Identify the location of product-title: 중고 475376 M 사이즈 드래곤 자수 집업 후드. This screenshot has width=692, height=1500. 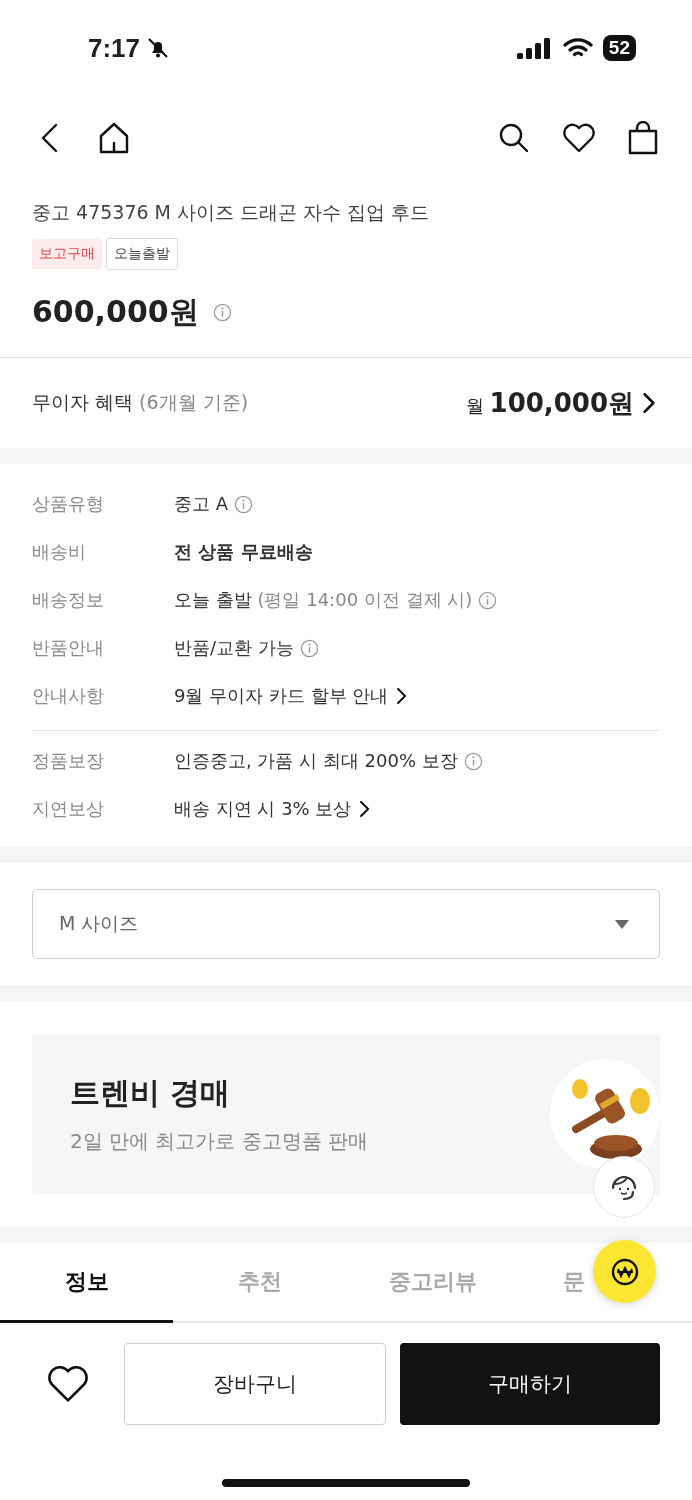
(231, 212).